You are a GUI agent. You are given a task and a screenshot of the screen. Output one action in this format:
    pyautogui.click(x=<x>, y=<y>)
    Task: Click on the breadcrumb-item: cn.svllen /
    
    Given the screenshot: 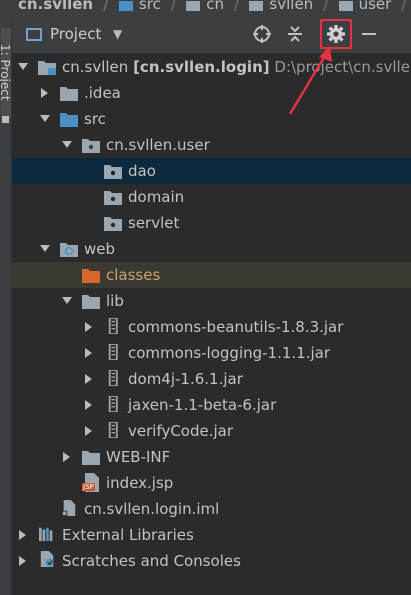 What is the action you would take?
    pyautogui.click(x=63, y=6)
    